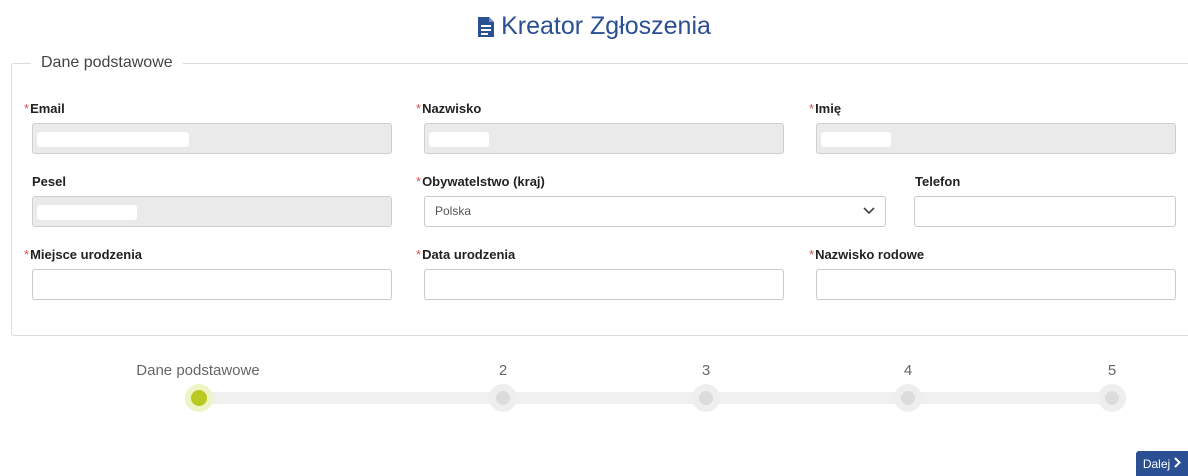 The height and width of the screenshot is (476, 1188). I want to click on nazwisko-rodowe-label: *Nazwisko rodowe, so click(867, 254).